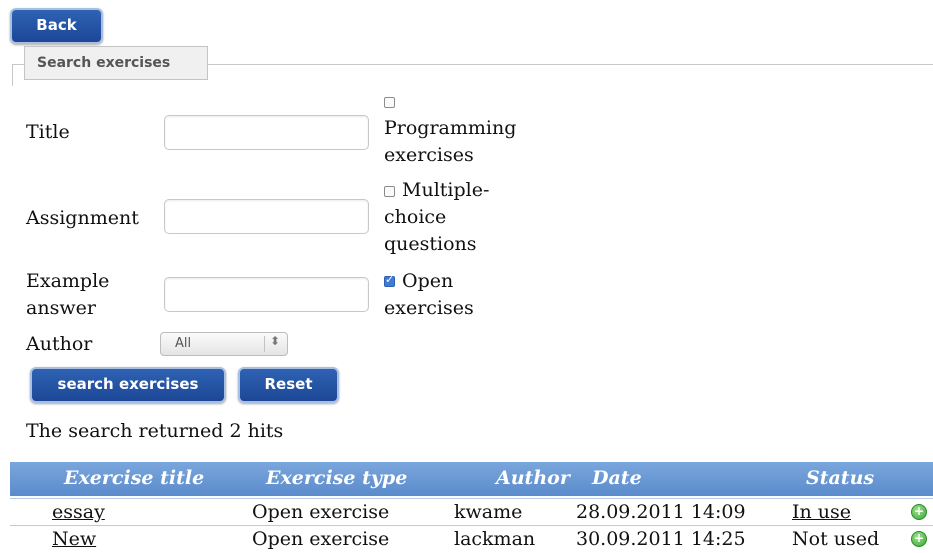  I want to click on date-cell: 30.09.2011 14:25, so click(661, 539).